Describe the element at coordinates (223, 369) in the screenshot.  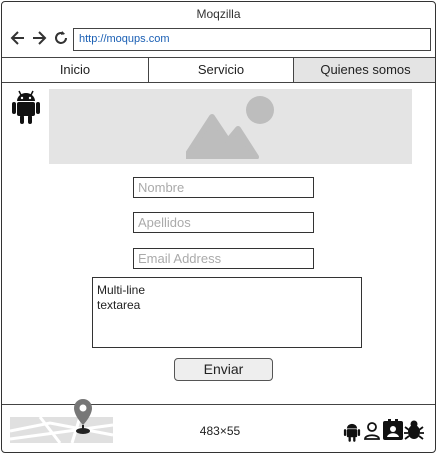
I see `enviar-button: Enviar` at that location.